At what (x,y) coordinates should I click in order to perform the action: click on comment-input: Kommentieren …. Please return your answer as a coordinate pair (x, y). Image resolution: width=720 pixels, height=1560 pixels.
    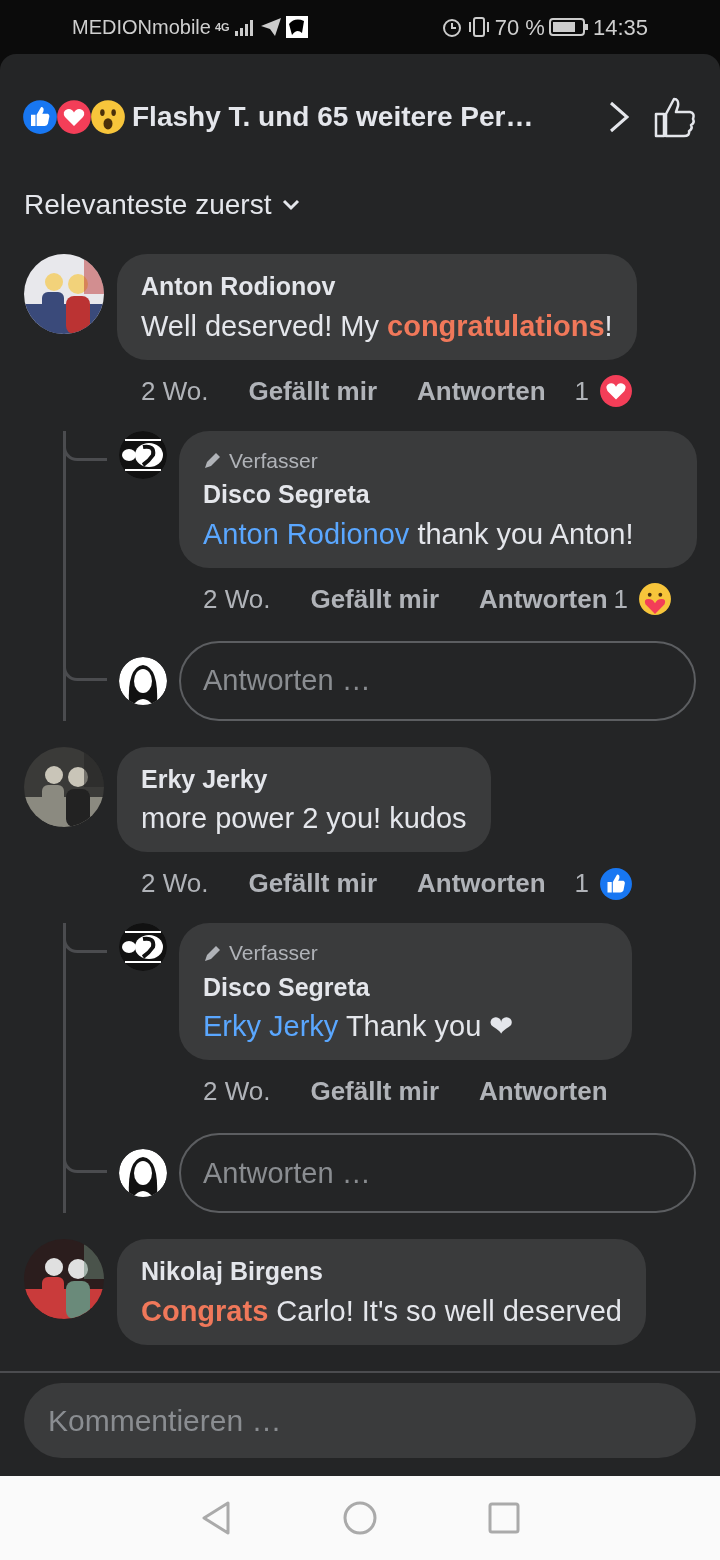
    Looking at the image, I should click on (360, 1420).